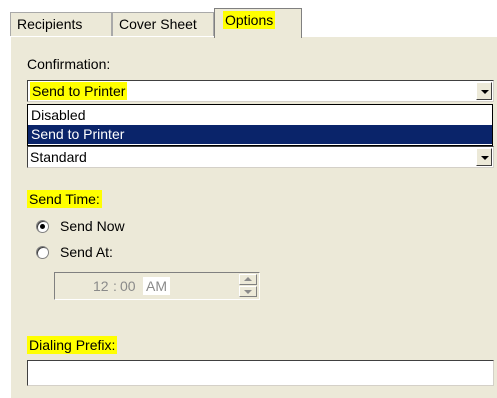  I want to click on confirmation-dropdown: Send to Printer, so click(260, 91).